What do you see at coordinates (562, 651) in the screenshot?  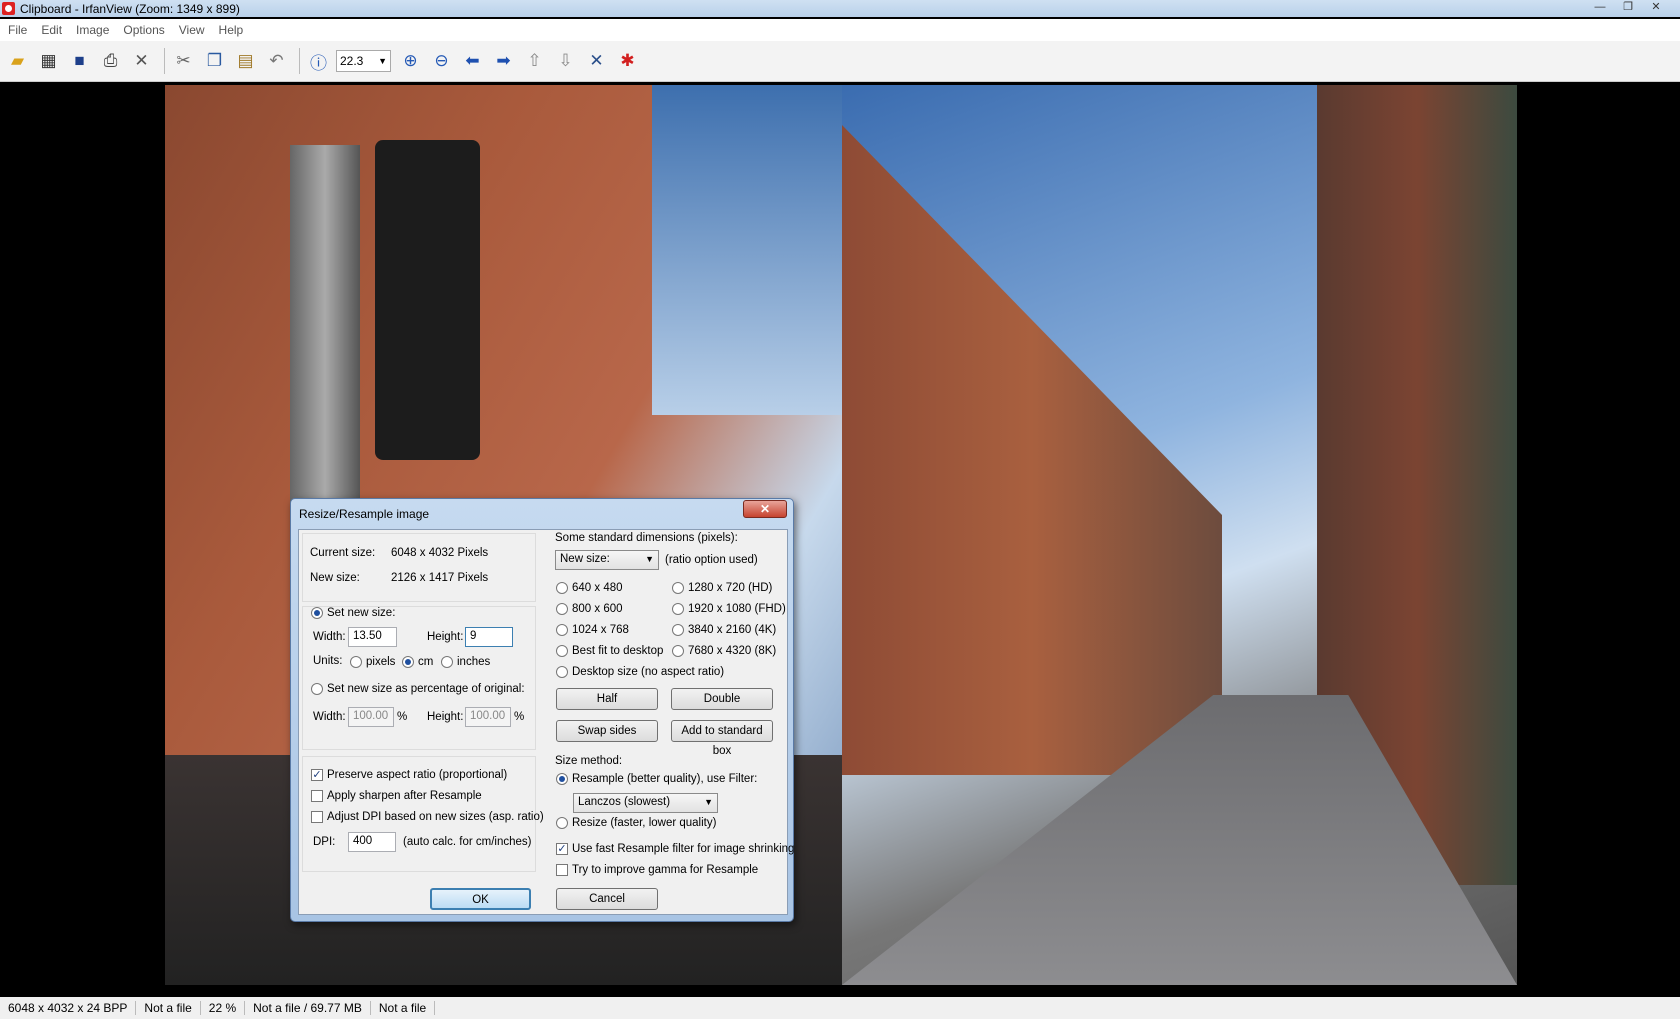 I see `best-fit-radio` at bounding box center [562, 651].